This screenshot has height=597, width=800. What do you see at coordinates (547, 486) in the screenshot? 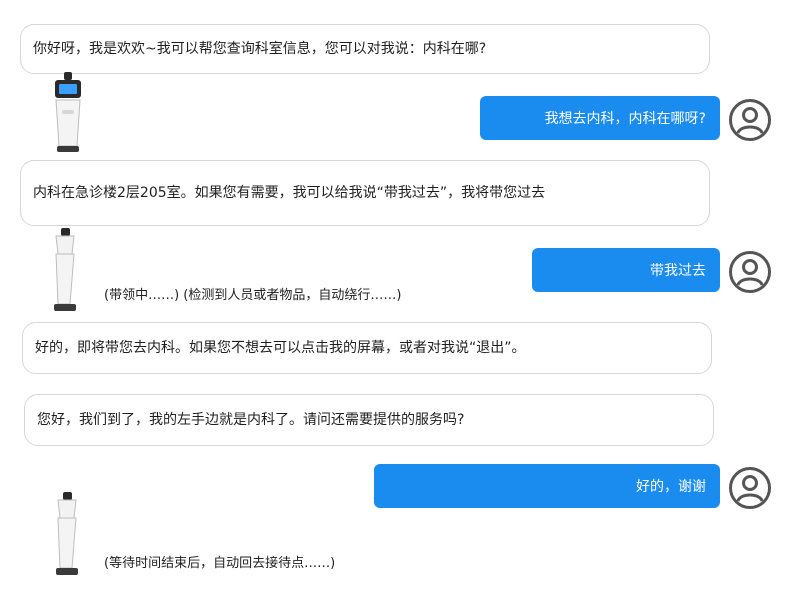
I see `user-message-3: 好的，谢谢` at bounding box center [547, 486].